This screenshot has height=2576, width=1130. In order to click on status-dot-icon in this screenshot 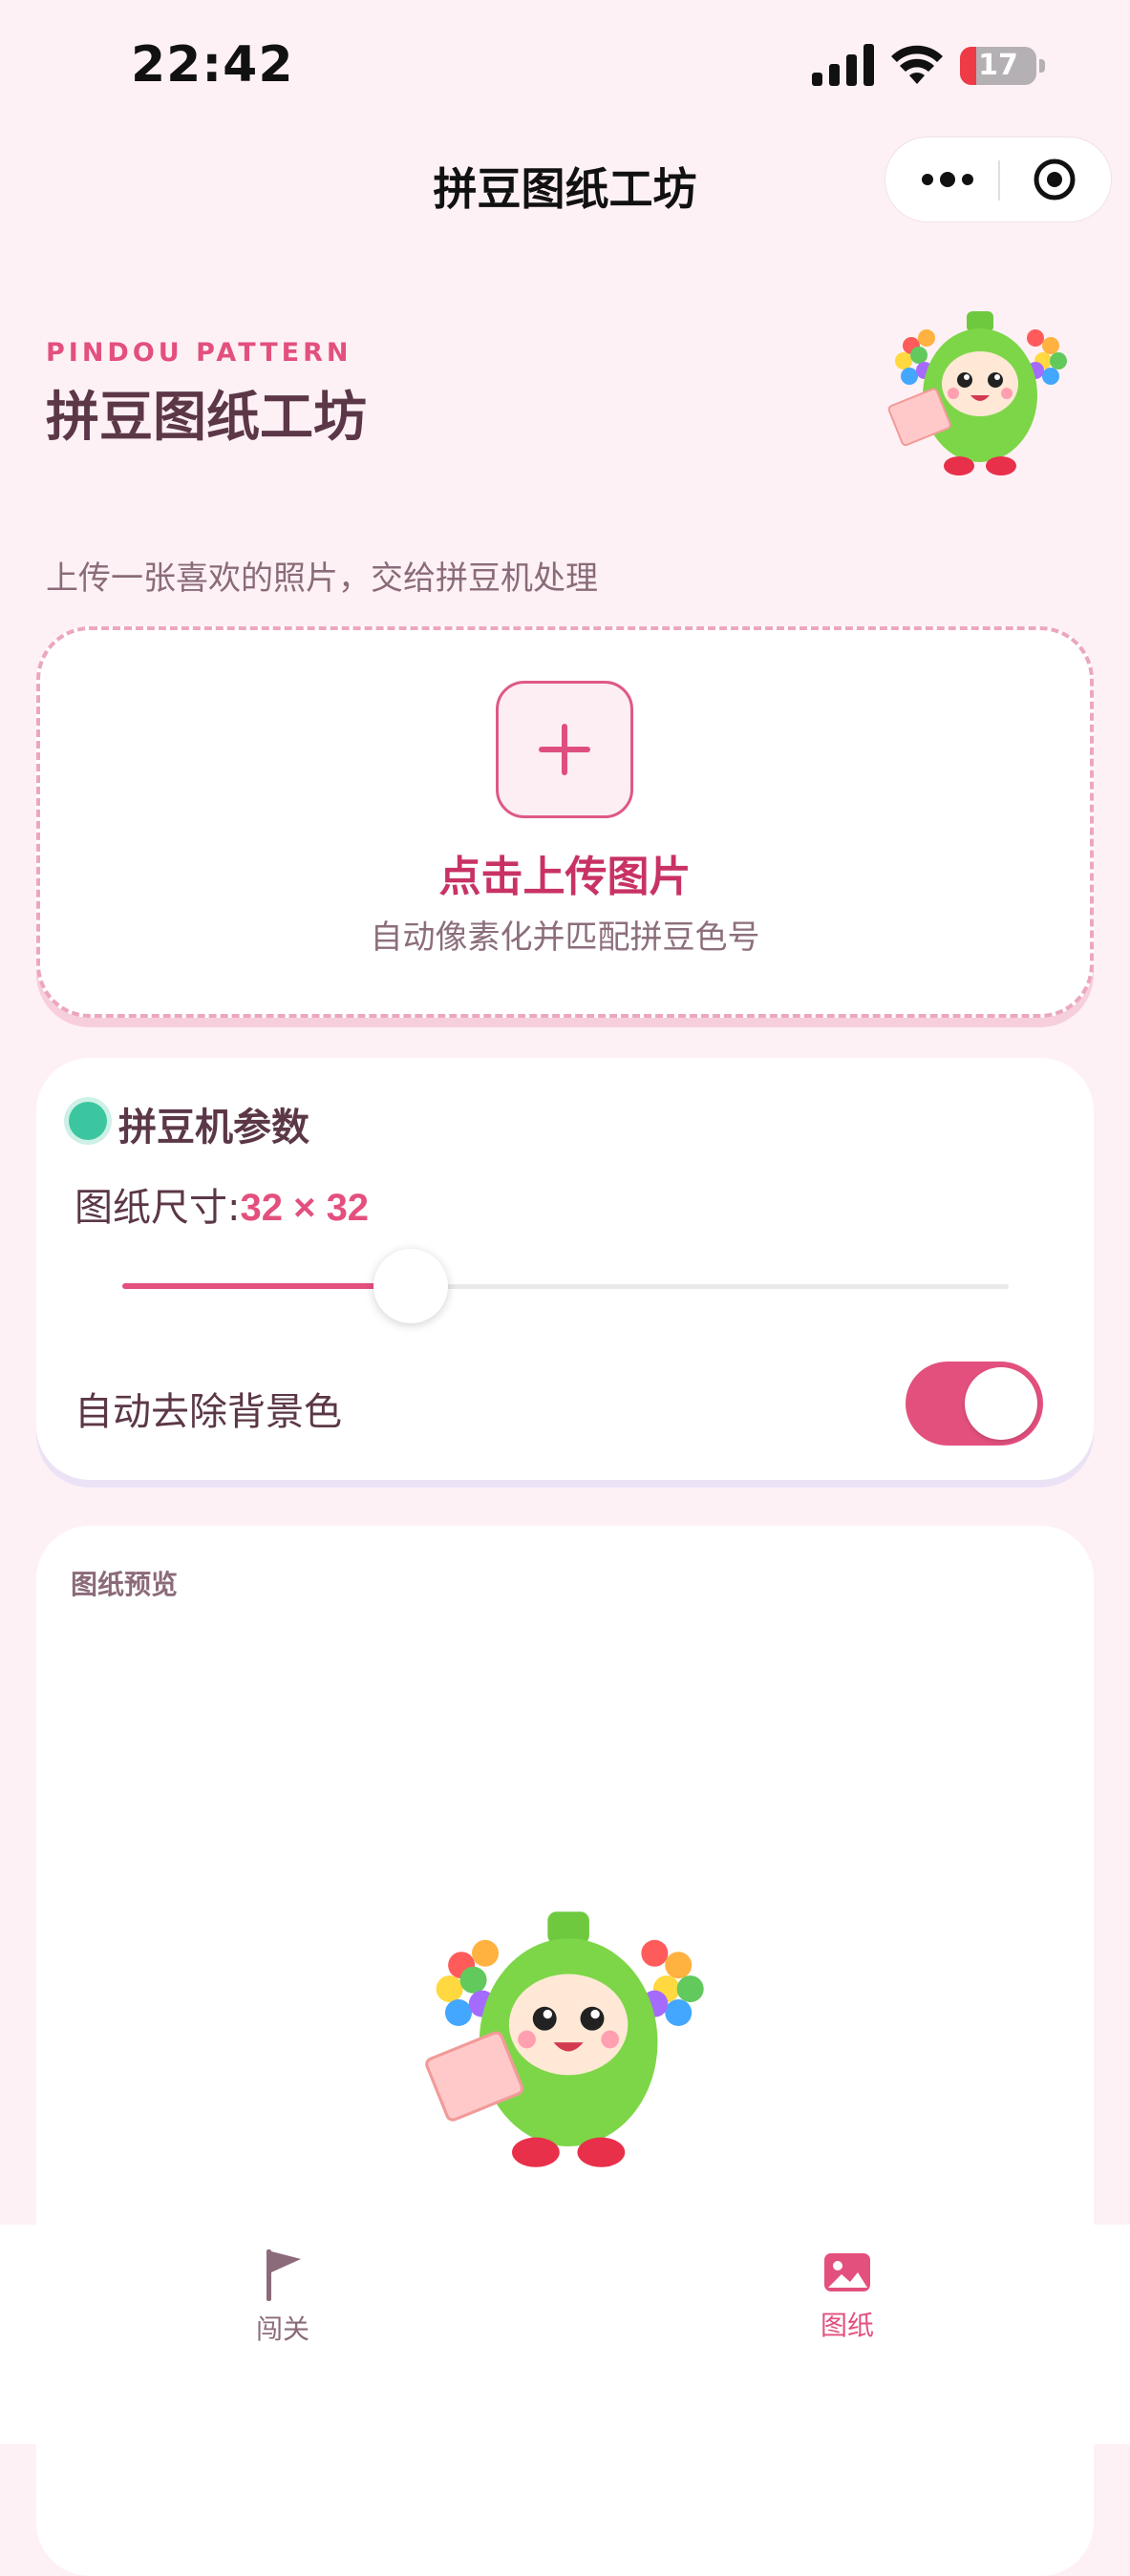, I will do `click(88, 1121)`.